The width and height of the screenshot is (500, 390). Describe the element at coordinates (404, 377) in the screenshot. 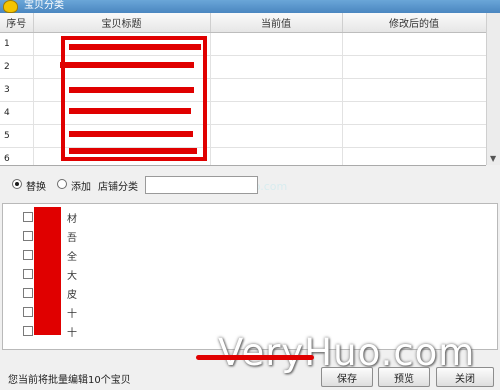

I see `preview-button: 预览` at that location.